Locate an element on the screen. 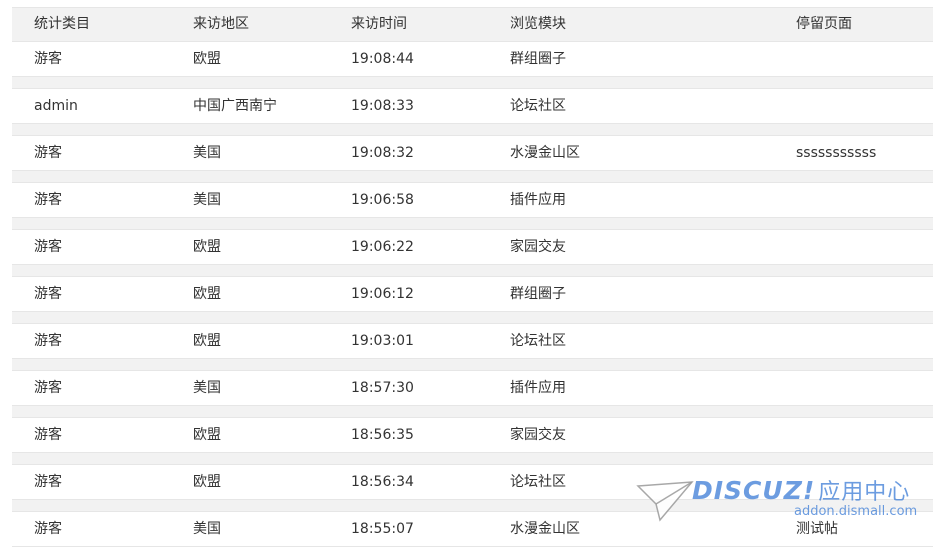 Image resolution: width=933 pixels, height=547 pixels. header-page: 停留页面 is located at coordinates (824, 24).